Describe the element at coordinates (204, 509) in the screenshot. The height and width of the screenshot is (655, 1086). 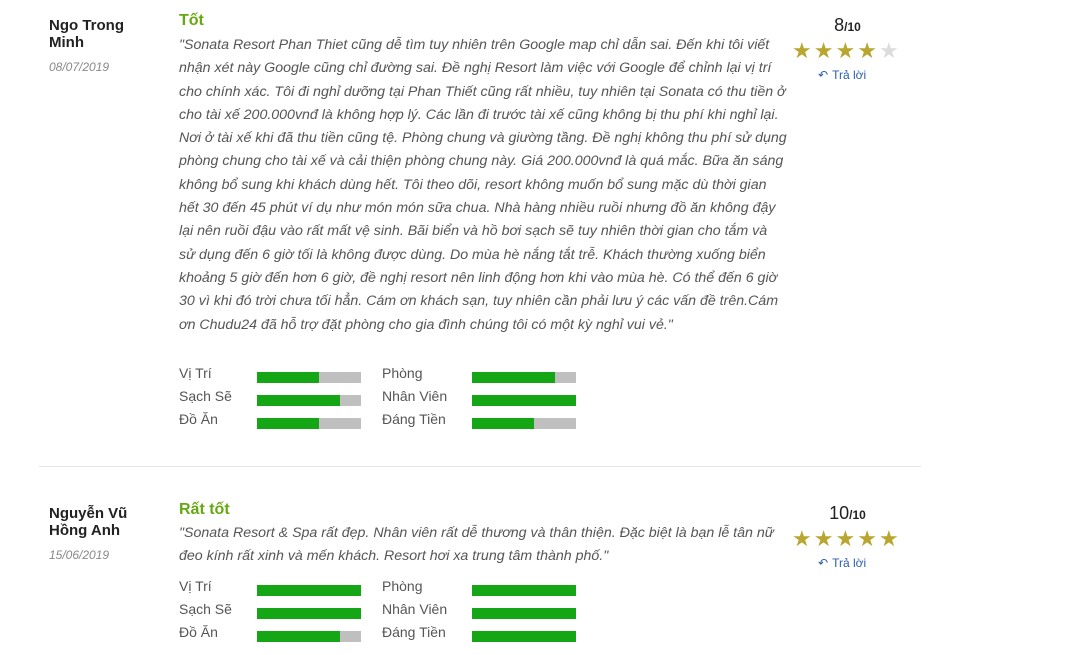
I see `review-title: Rất tốt` at that location.